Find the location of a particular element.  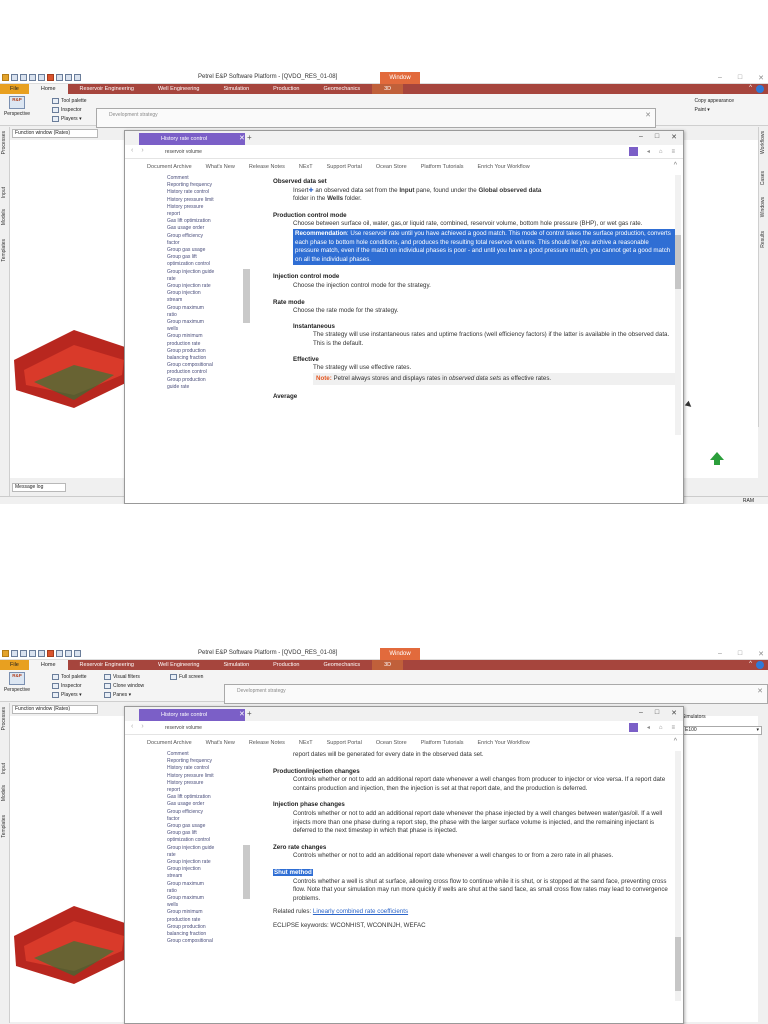

simulator-select: E100 ▾ is located at coordinates (722, 730).